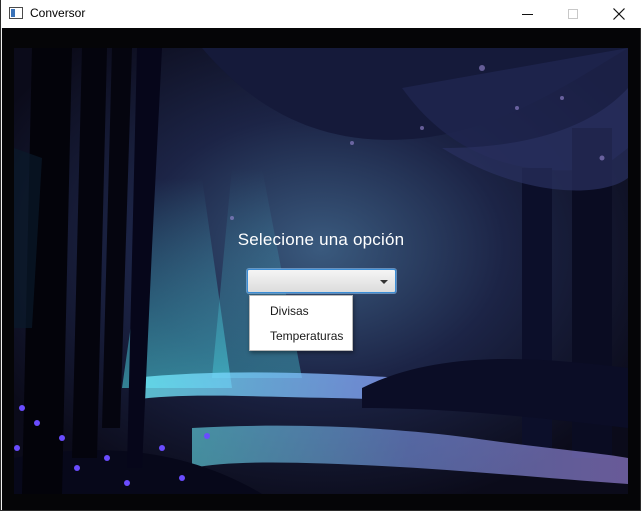 This screenshot has width=641, height=511. Describe the element at coordinates (301, 336) in the screenshot. I see `dropdown-option-temperaturas: Temperaturas` at that location.